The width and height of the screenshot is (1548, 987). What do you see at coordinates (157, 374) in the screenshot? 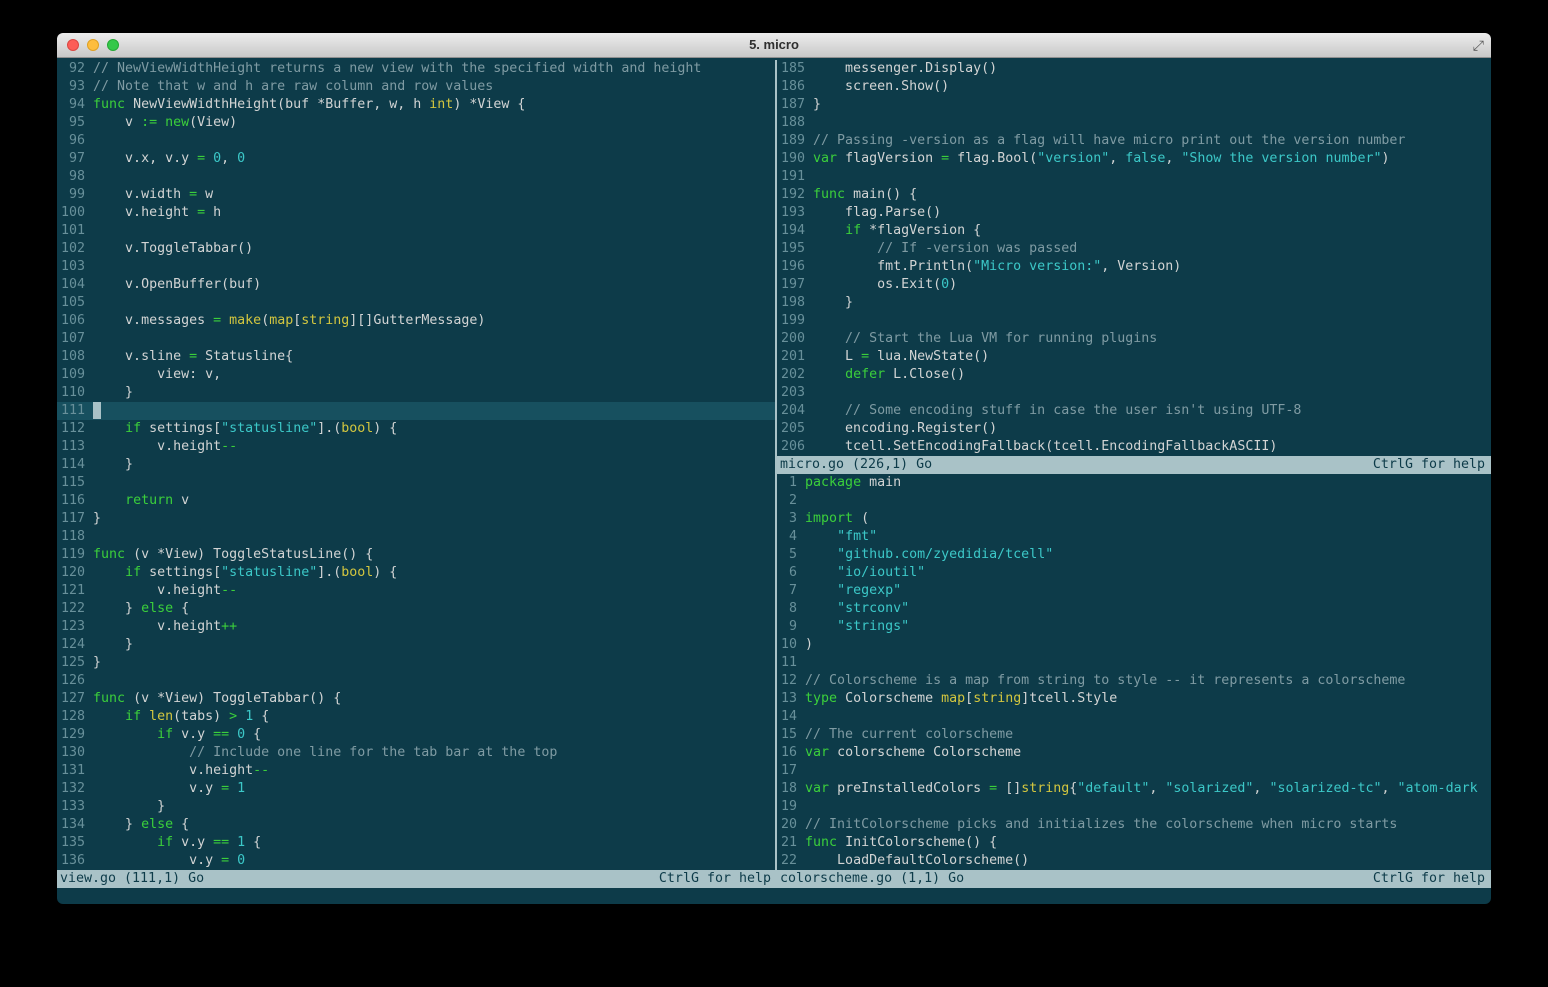
I see `code-text: view: v,` at bounding box center [157, 374].